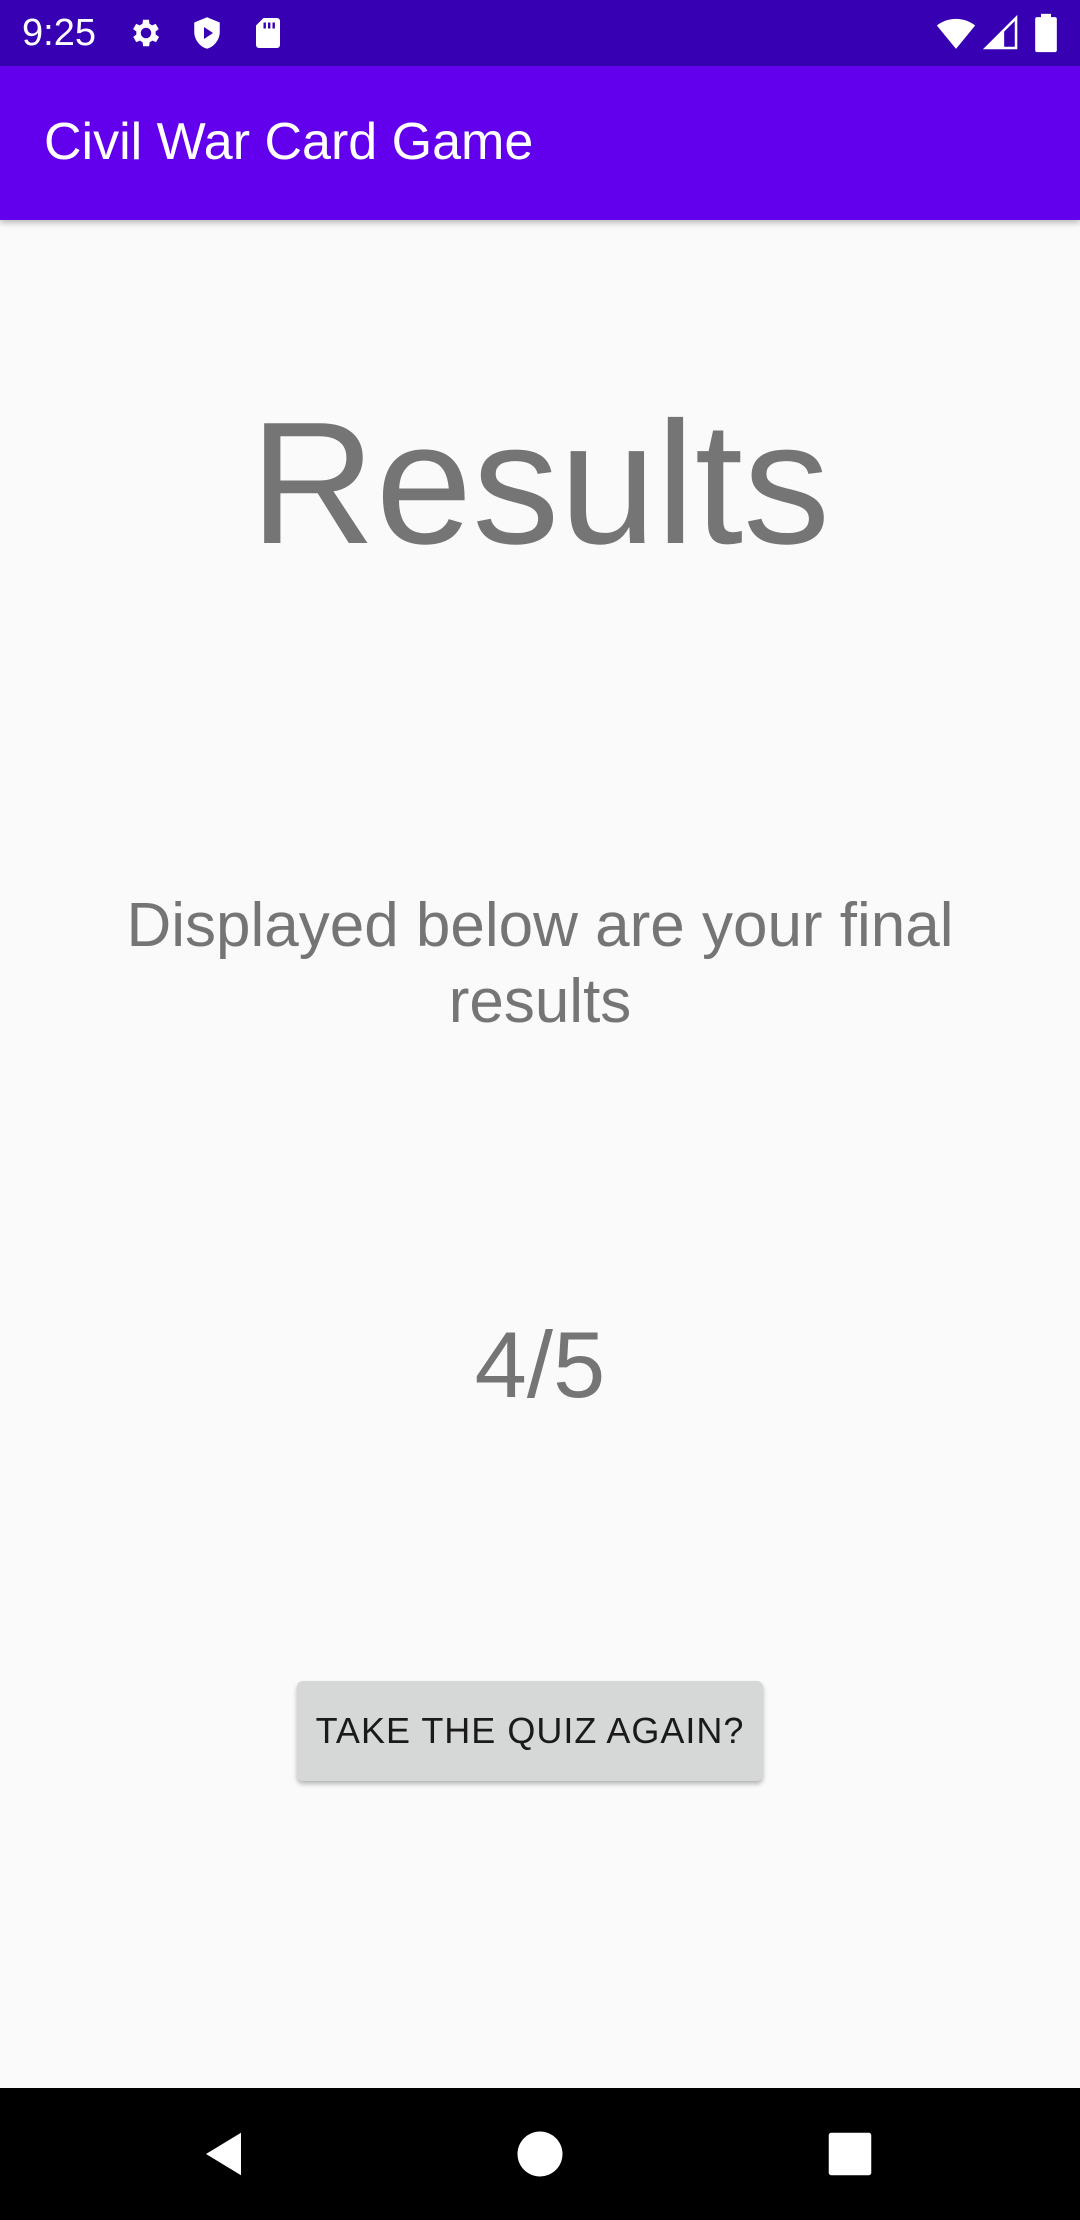  Describe the element at coordinates (540, 1364) in the screenshot. I see `score-value: 4/5` at that location.